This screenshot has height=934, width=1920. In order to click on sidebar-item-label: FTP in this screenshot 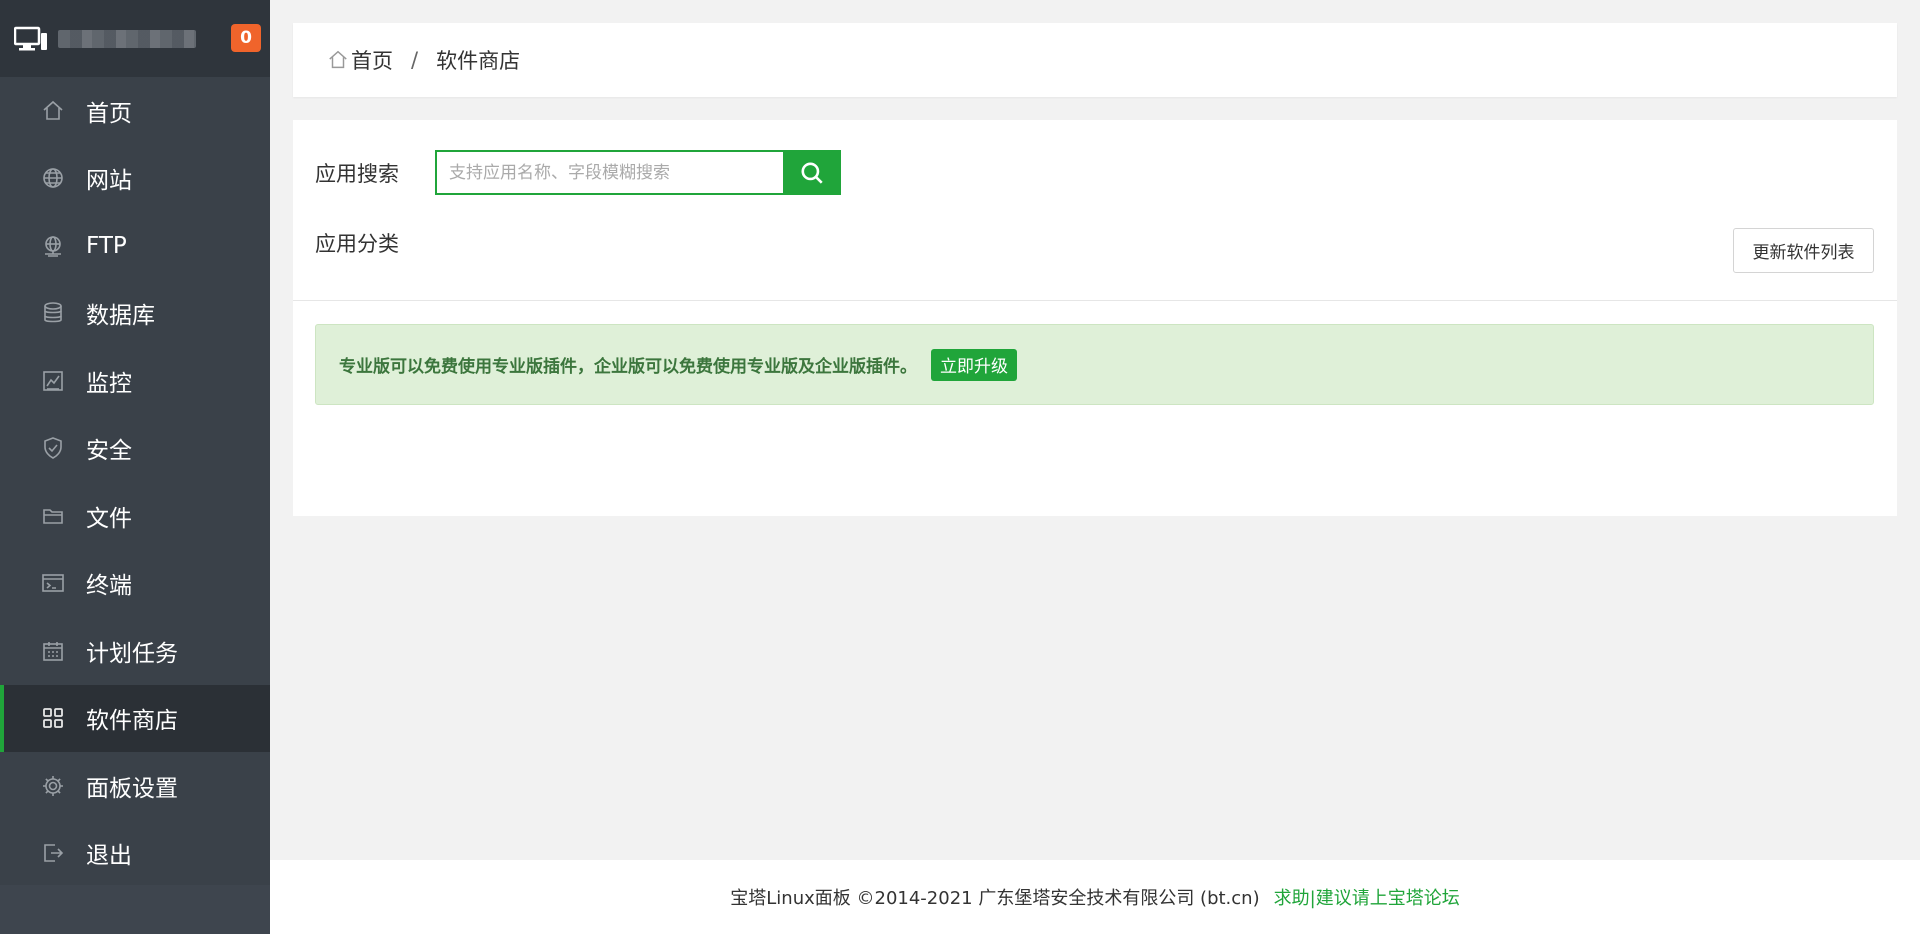, I will do `click(106, 245)`.